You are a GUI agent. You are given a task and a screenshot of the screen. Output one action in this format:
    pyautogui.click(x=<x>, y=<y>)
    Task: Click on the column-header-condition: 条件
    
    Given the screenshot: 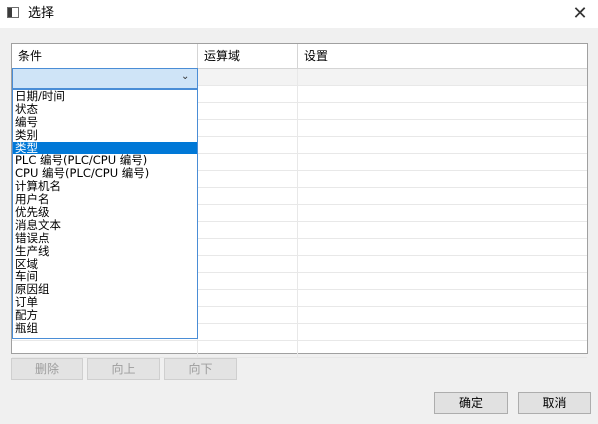 What is the action you would take?
    pyautogui.click(x=105, y=56)
    